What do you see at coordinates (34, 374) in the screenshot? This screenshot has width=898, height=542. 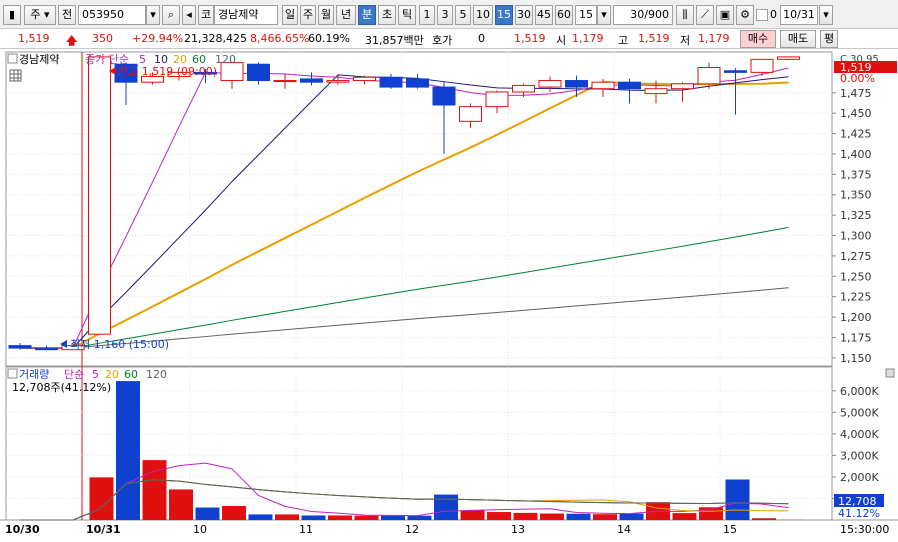 I see `volume-panel-title: 거래량` at bounding box center [34, 374].